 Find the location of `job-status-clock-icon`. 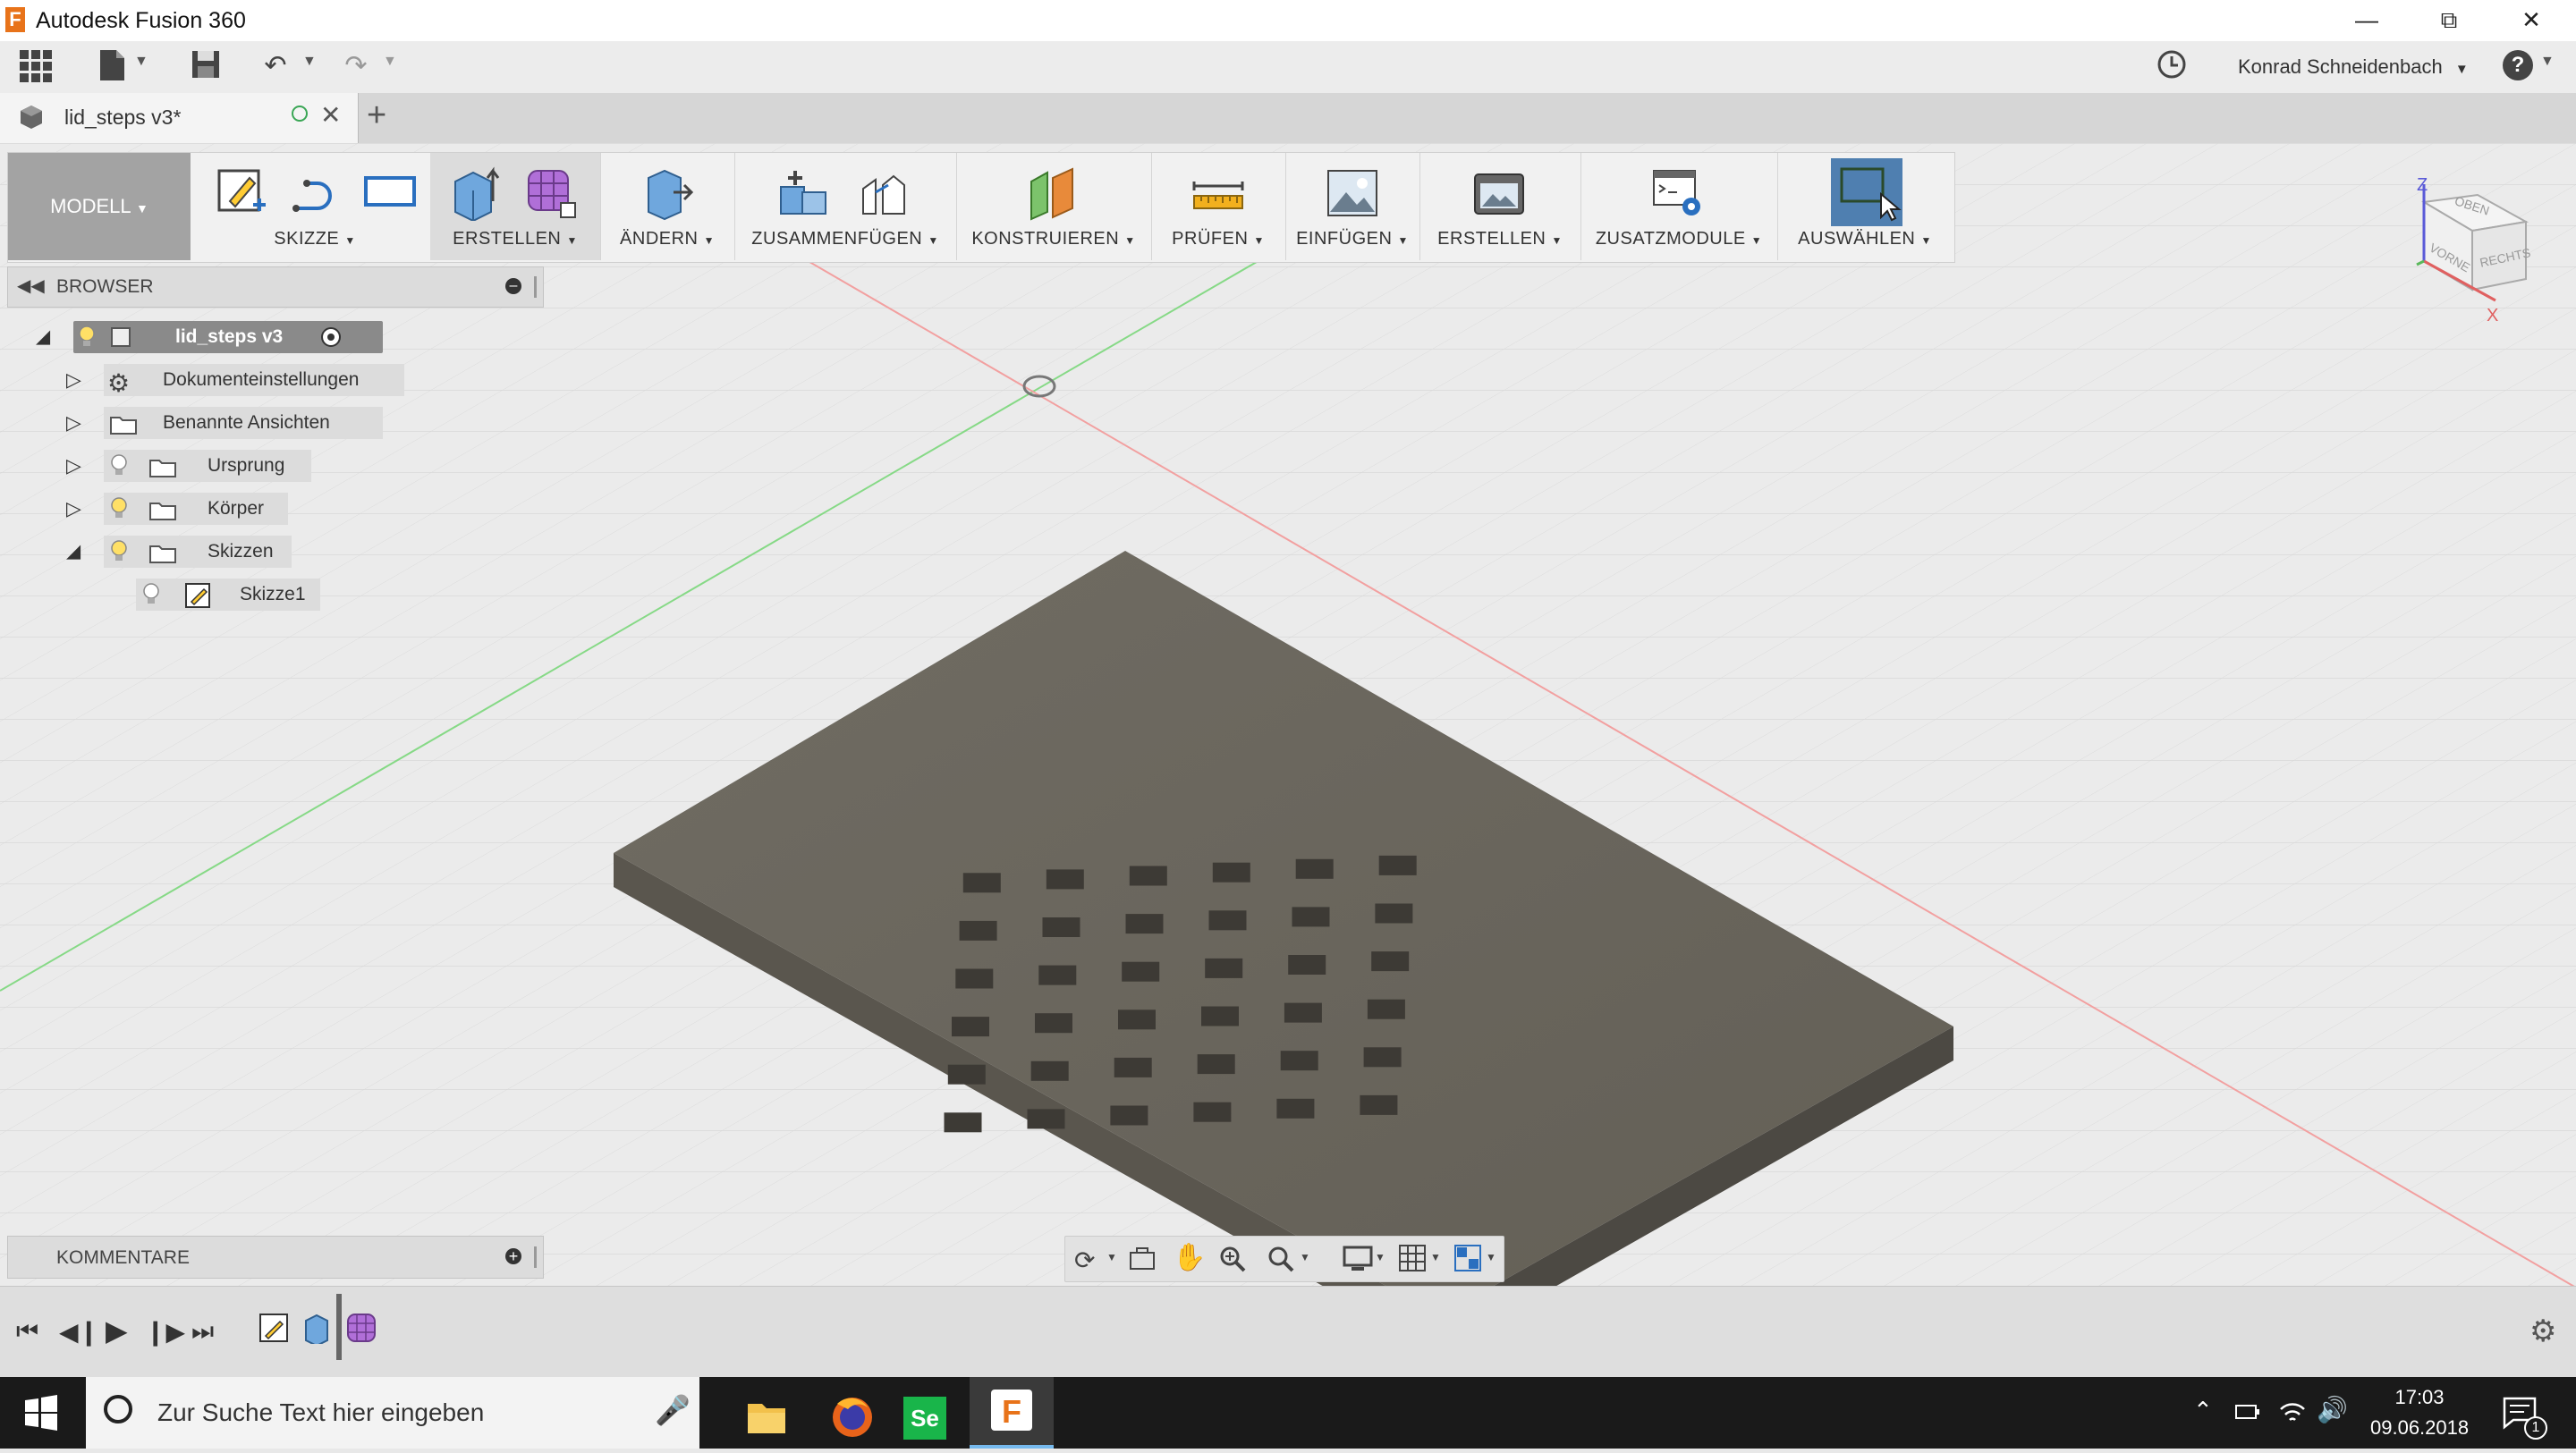

job-status-clock-icon is located at coordinates (2171, 66).